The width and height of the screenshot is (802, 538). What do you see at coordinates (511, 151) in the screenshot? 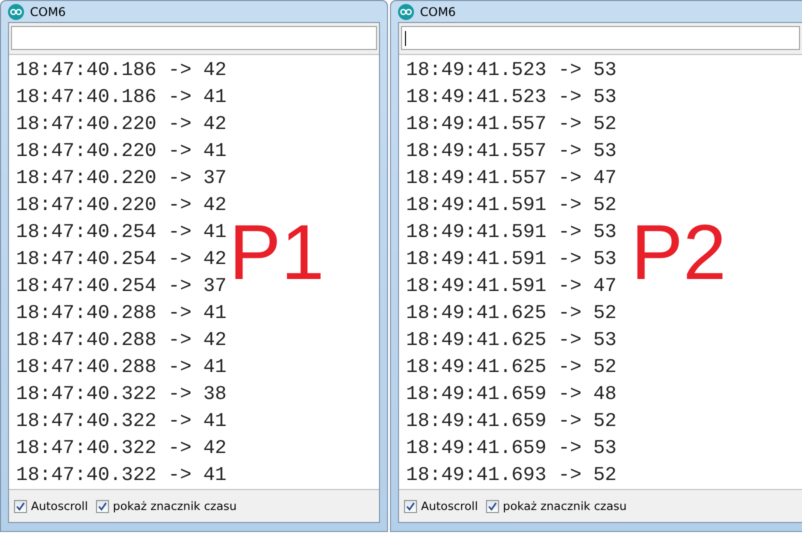
I see `output-line: 18:49:41.557 -> 53` at bounding box center [511, 151].